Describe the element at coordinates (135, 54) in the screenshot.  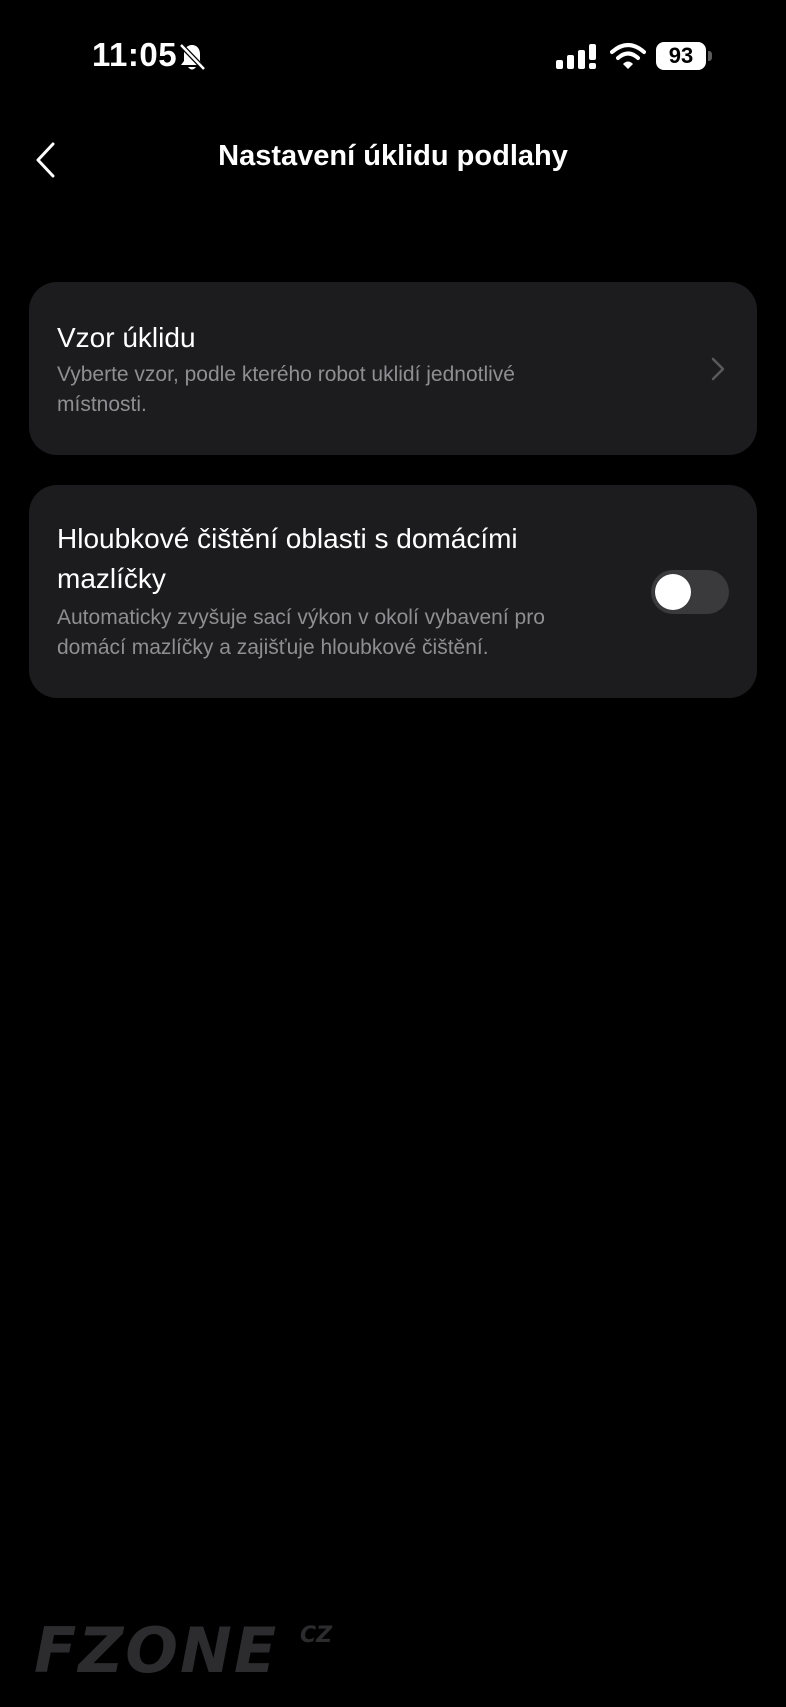
I see `status-time: 11:05` at that location.